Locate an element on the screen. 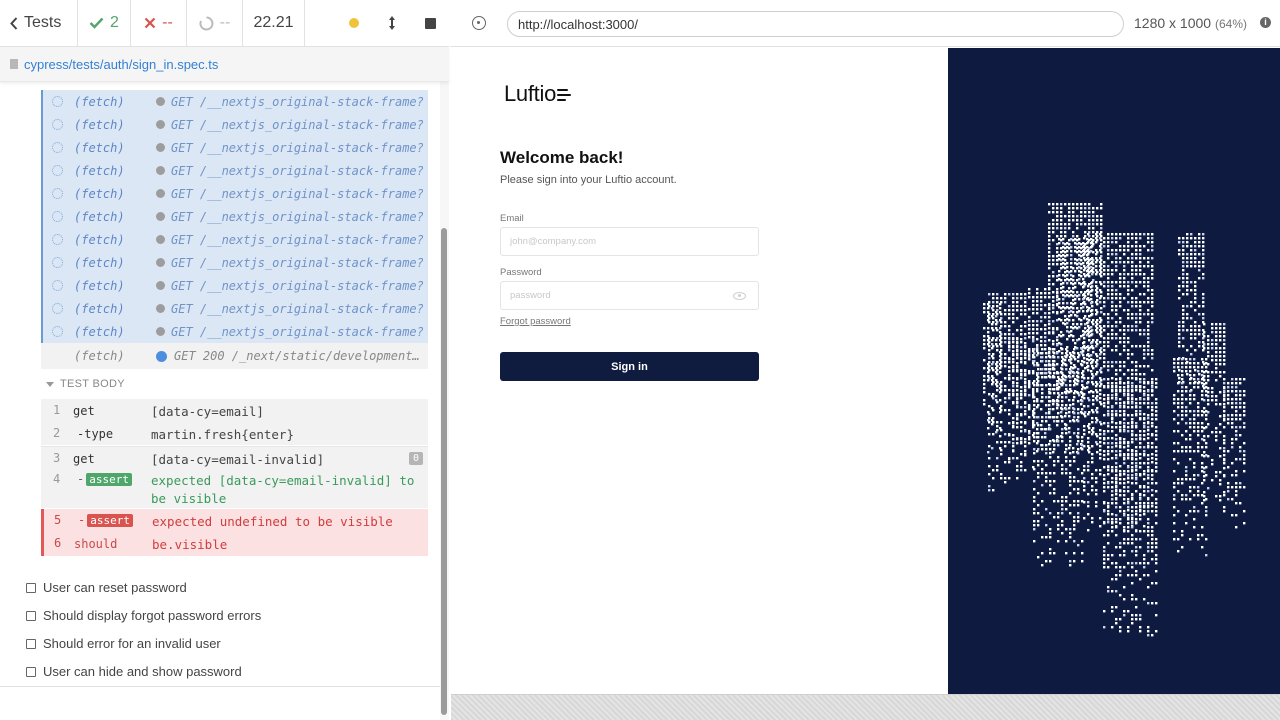  back-to-tests-button: Tests is located at coordinates (39, 23).